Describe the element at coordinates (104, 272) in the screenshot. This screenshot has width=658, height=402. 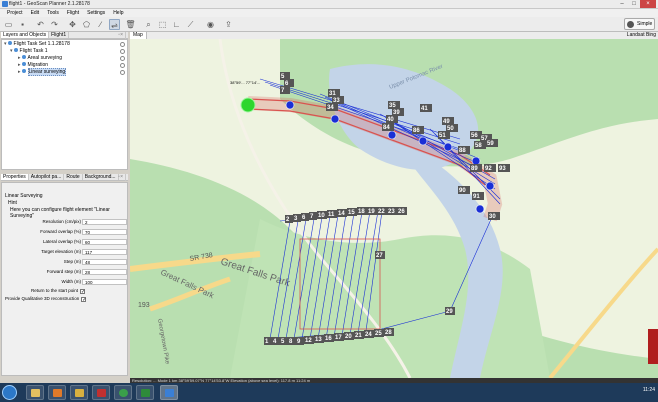
I see `forward-step-input: 28` at that location.